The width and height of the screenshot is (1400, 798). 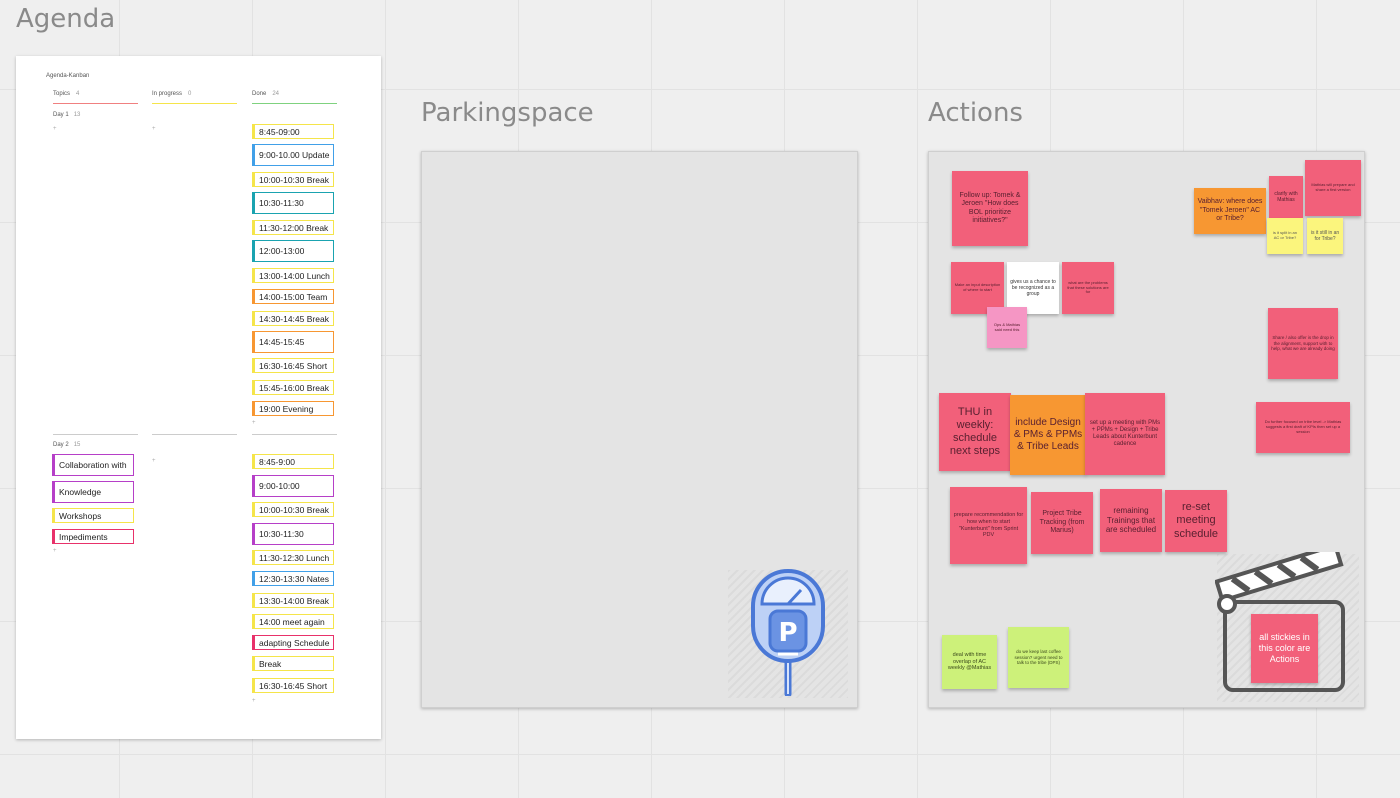 What do you see at coordinates (293, 642) in the screenshot?
I see `kanban-card: adapting Schedule` at bounding box center [293, 642].